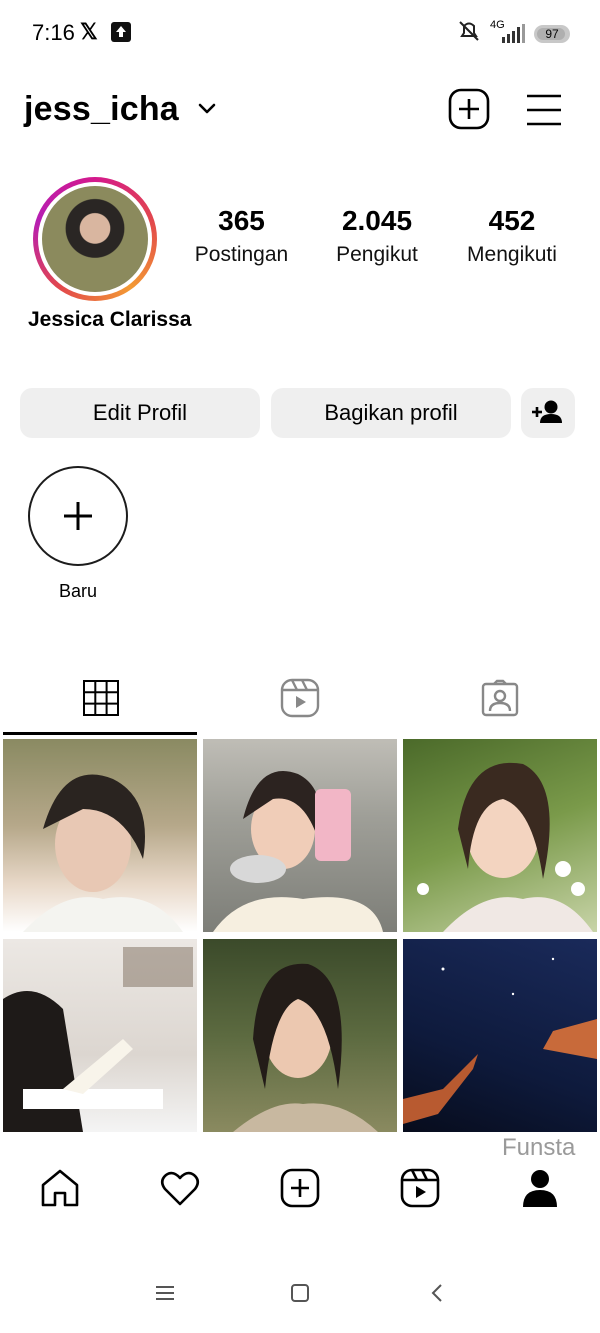 The height and width of the screenshot is (1333, 600). I want to click on new-highlight-label: Baru, so click(78, 591).